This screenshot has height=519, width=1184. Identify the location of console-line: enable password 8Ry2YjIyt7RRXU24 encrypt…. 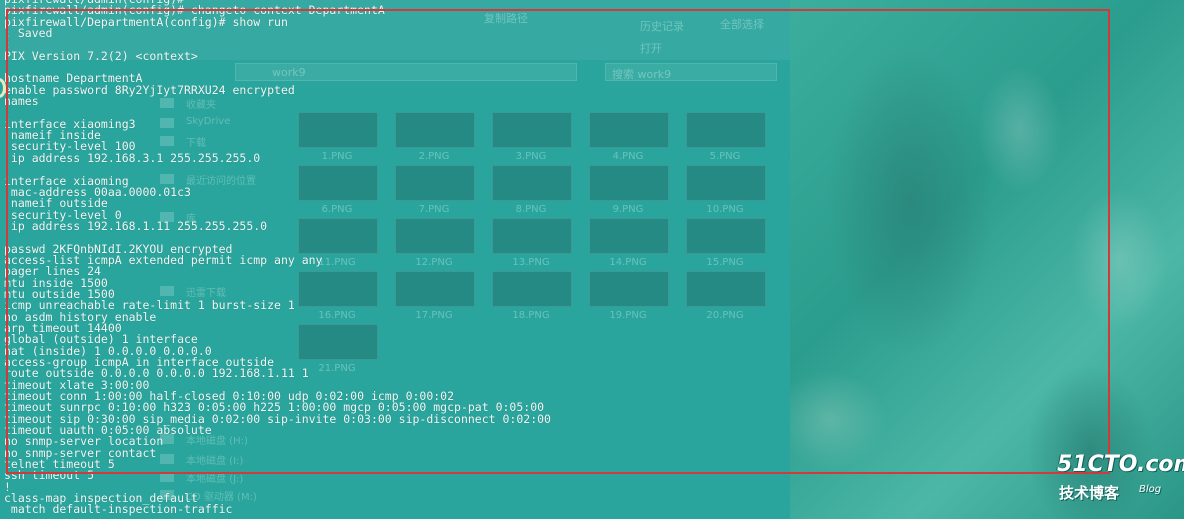
(149, 89).